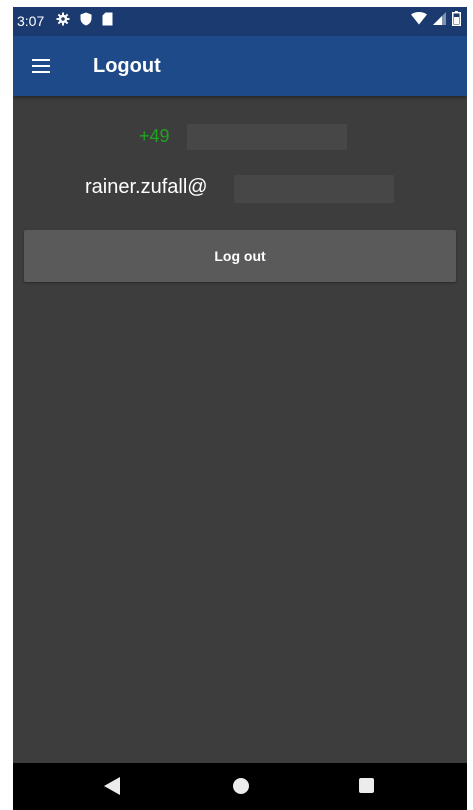  I want to click on email-address: rainer.zufall@, so click(240, 188).